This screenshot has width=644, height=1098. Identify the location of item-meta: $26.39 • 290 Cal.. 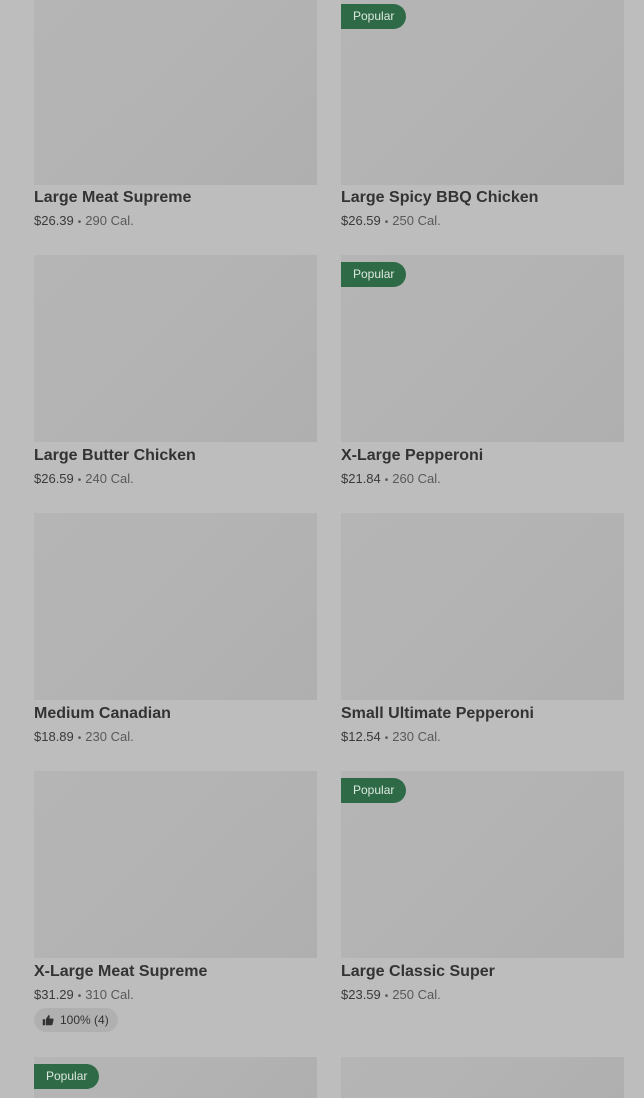
(84, 220).